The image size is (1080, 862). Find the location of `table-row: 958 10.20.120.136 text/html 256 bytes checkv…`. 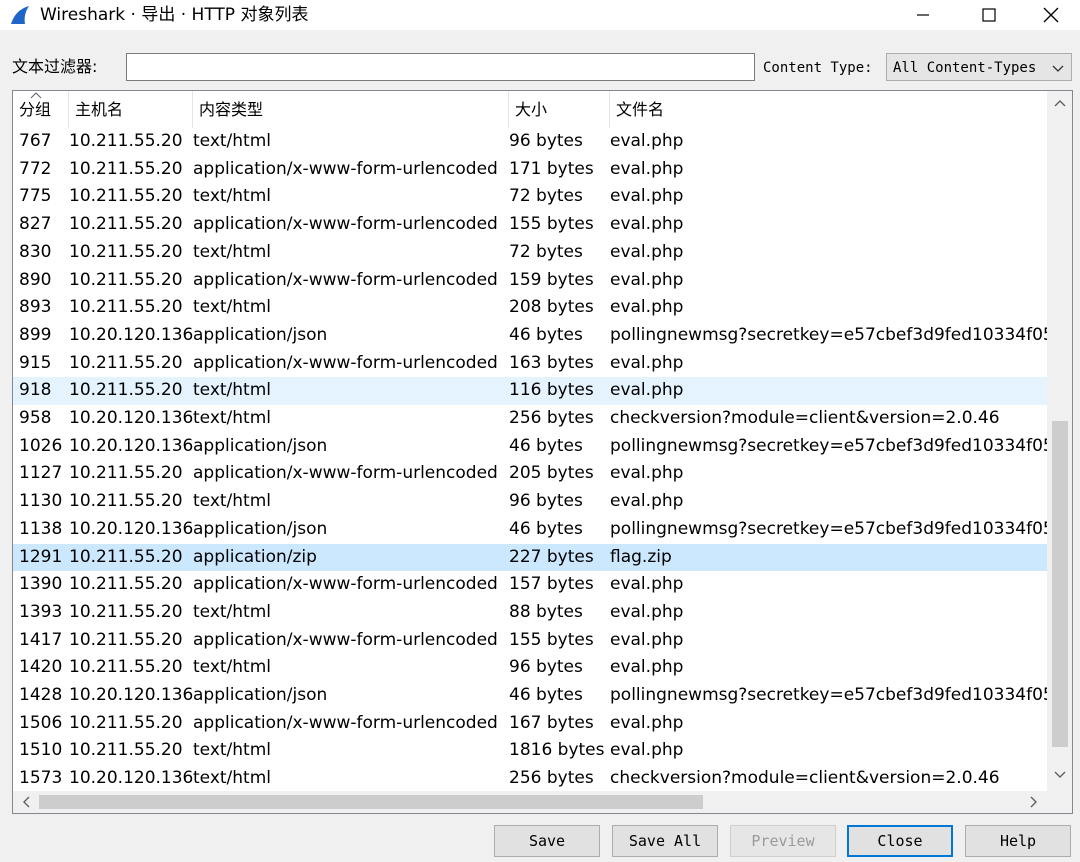

table-row: 958 10.20.120.136 text/html 256 bytes checkv… is located at coordinates (530, 419).